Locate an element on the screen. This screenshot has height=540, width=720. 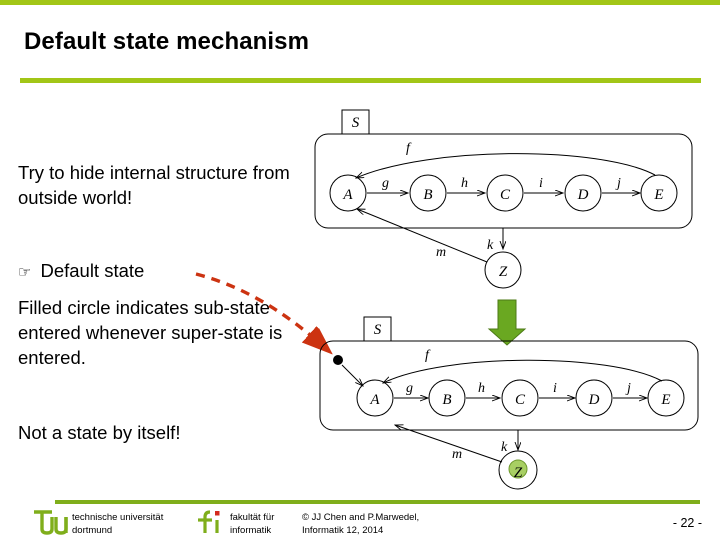
bottom-state-C is located at coordinates (520, 398).